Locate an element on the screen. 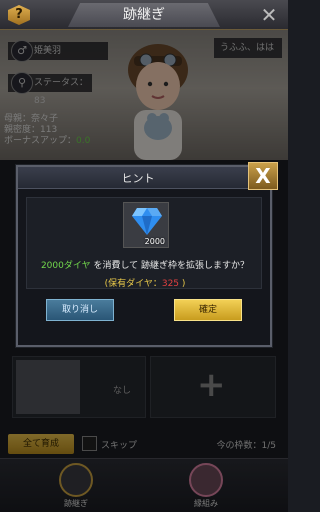  page-title: 跡継ぎ is located at coordinates (144, 15).